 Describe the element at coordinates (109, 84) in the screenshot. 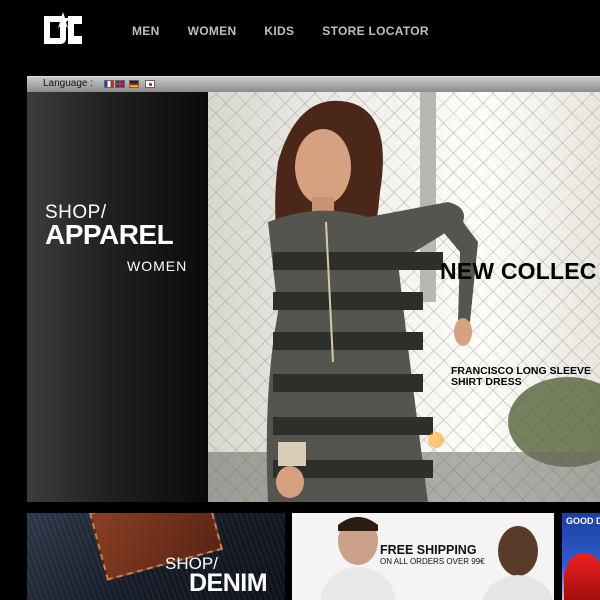

I see `france-flag-icon` at that location.